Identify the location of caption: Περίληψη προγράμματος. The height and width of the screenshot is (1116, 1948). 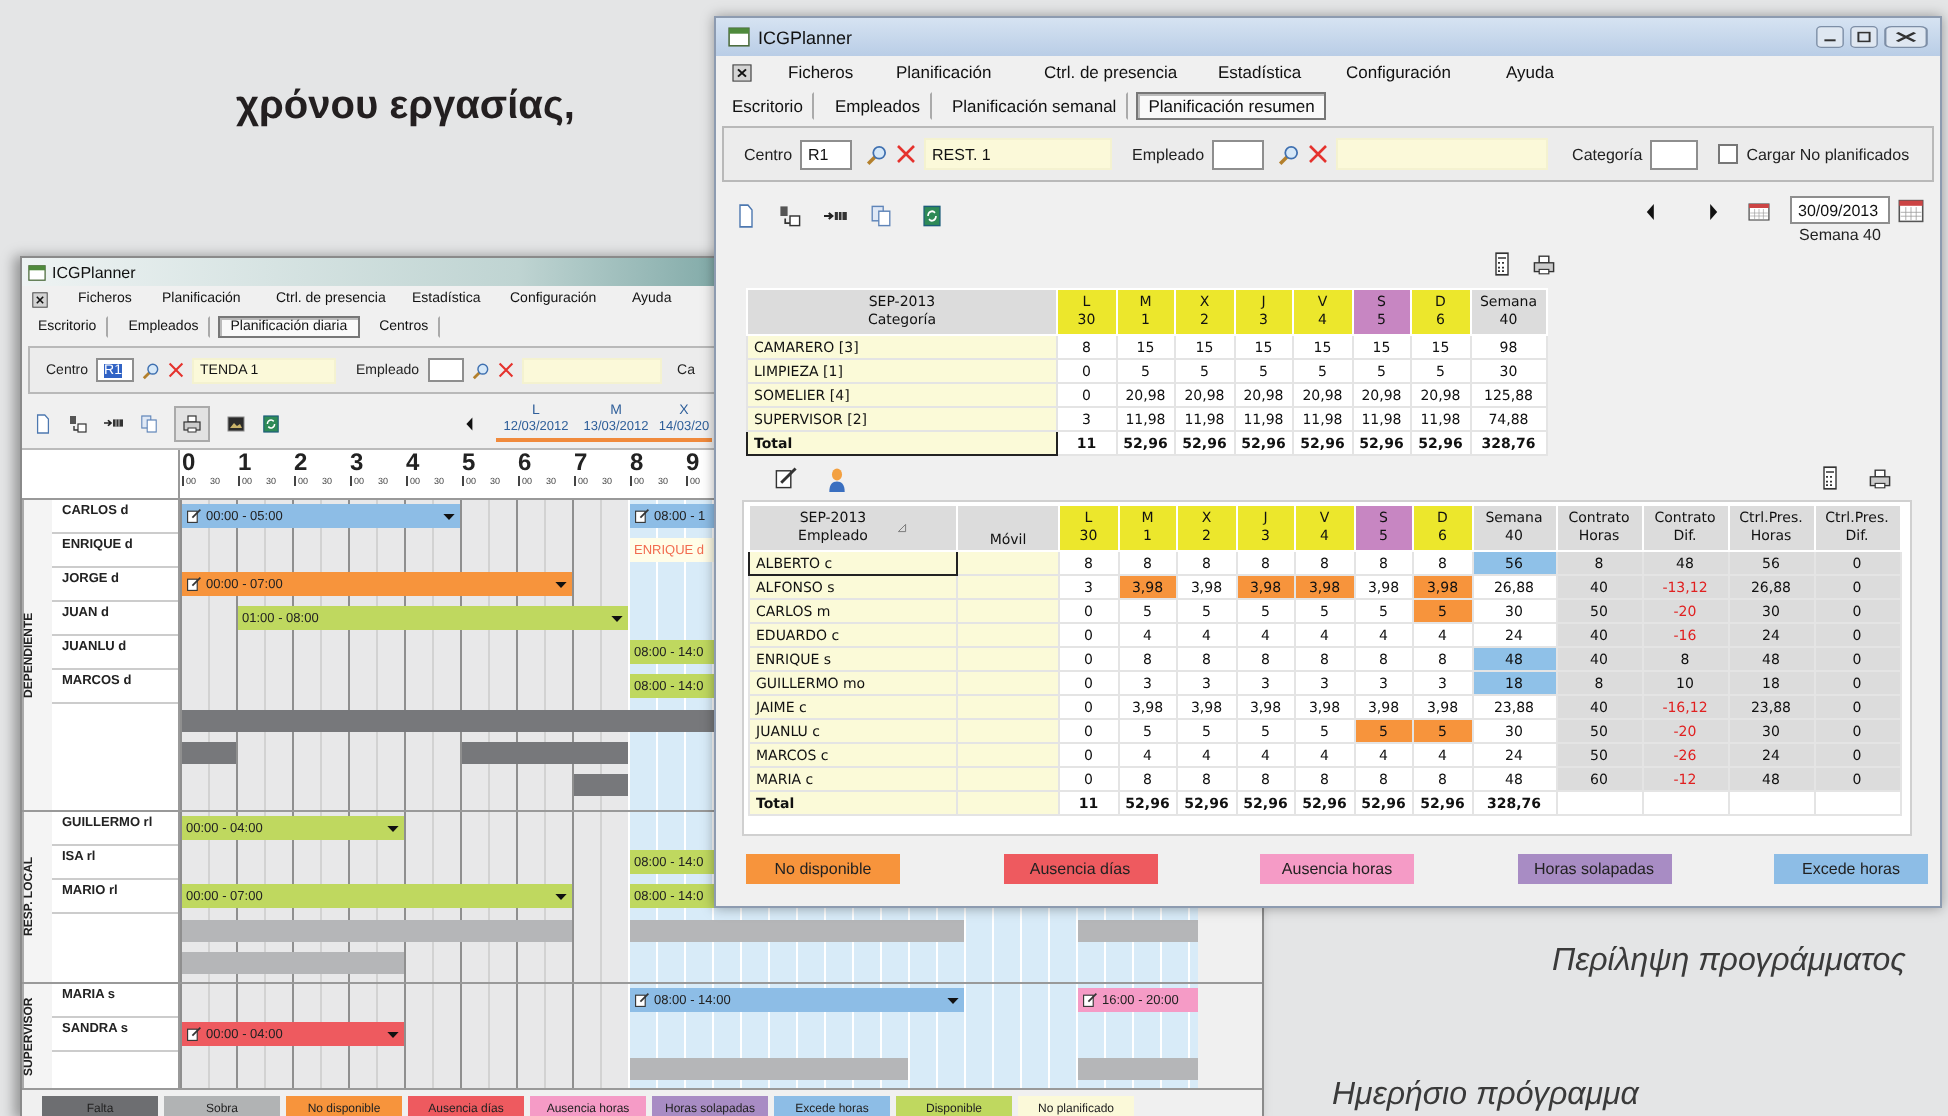
(1729, 962).